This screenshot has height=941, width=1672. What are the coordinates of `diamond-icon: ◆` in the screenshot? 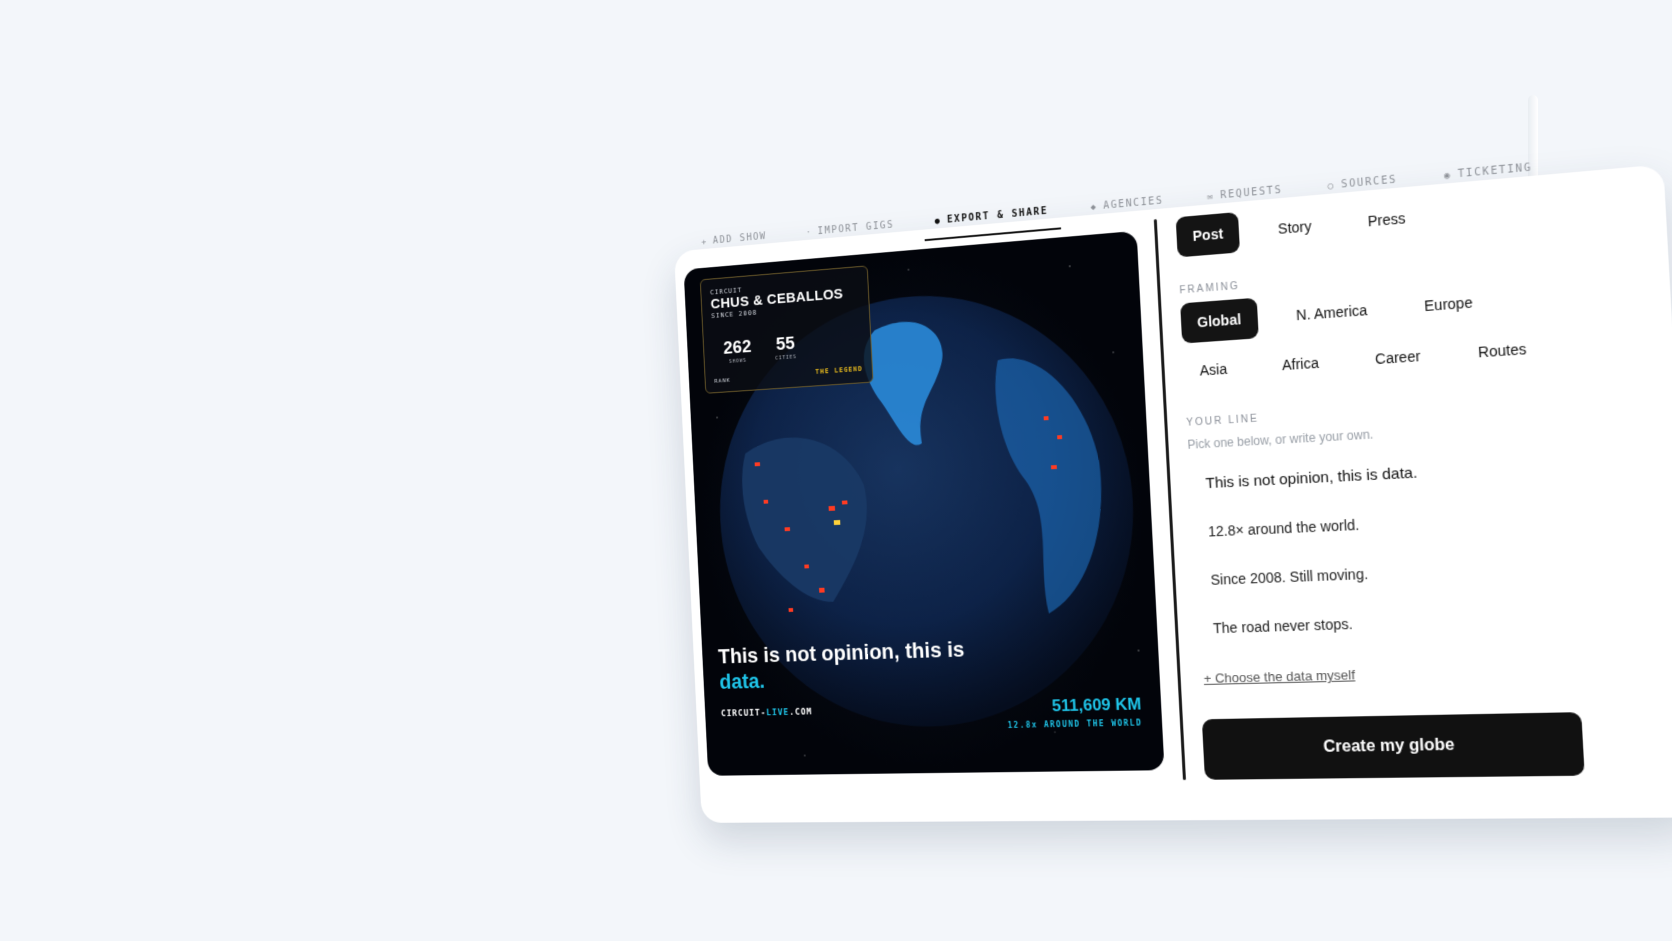 It's located at (1094, 207).